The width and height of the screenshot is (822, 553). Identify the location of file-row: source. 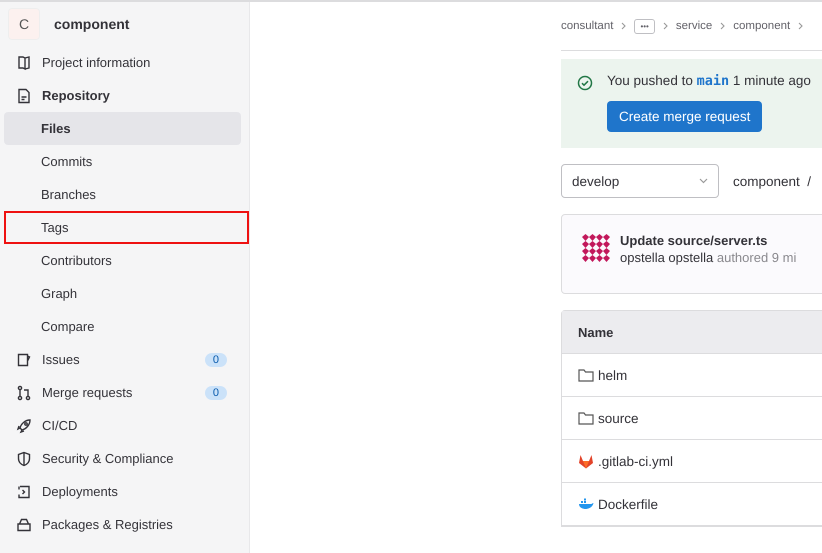
(692, 418).